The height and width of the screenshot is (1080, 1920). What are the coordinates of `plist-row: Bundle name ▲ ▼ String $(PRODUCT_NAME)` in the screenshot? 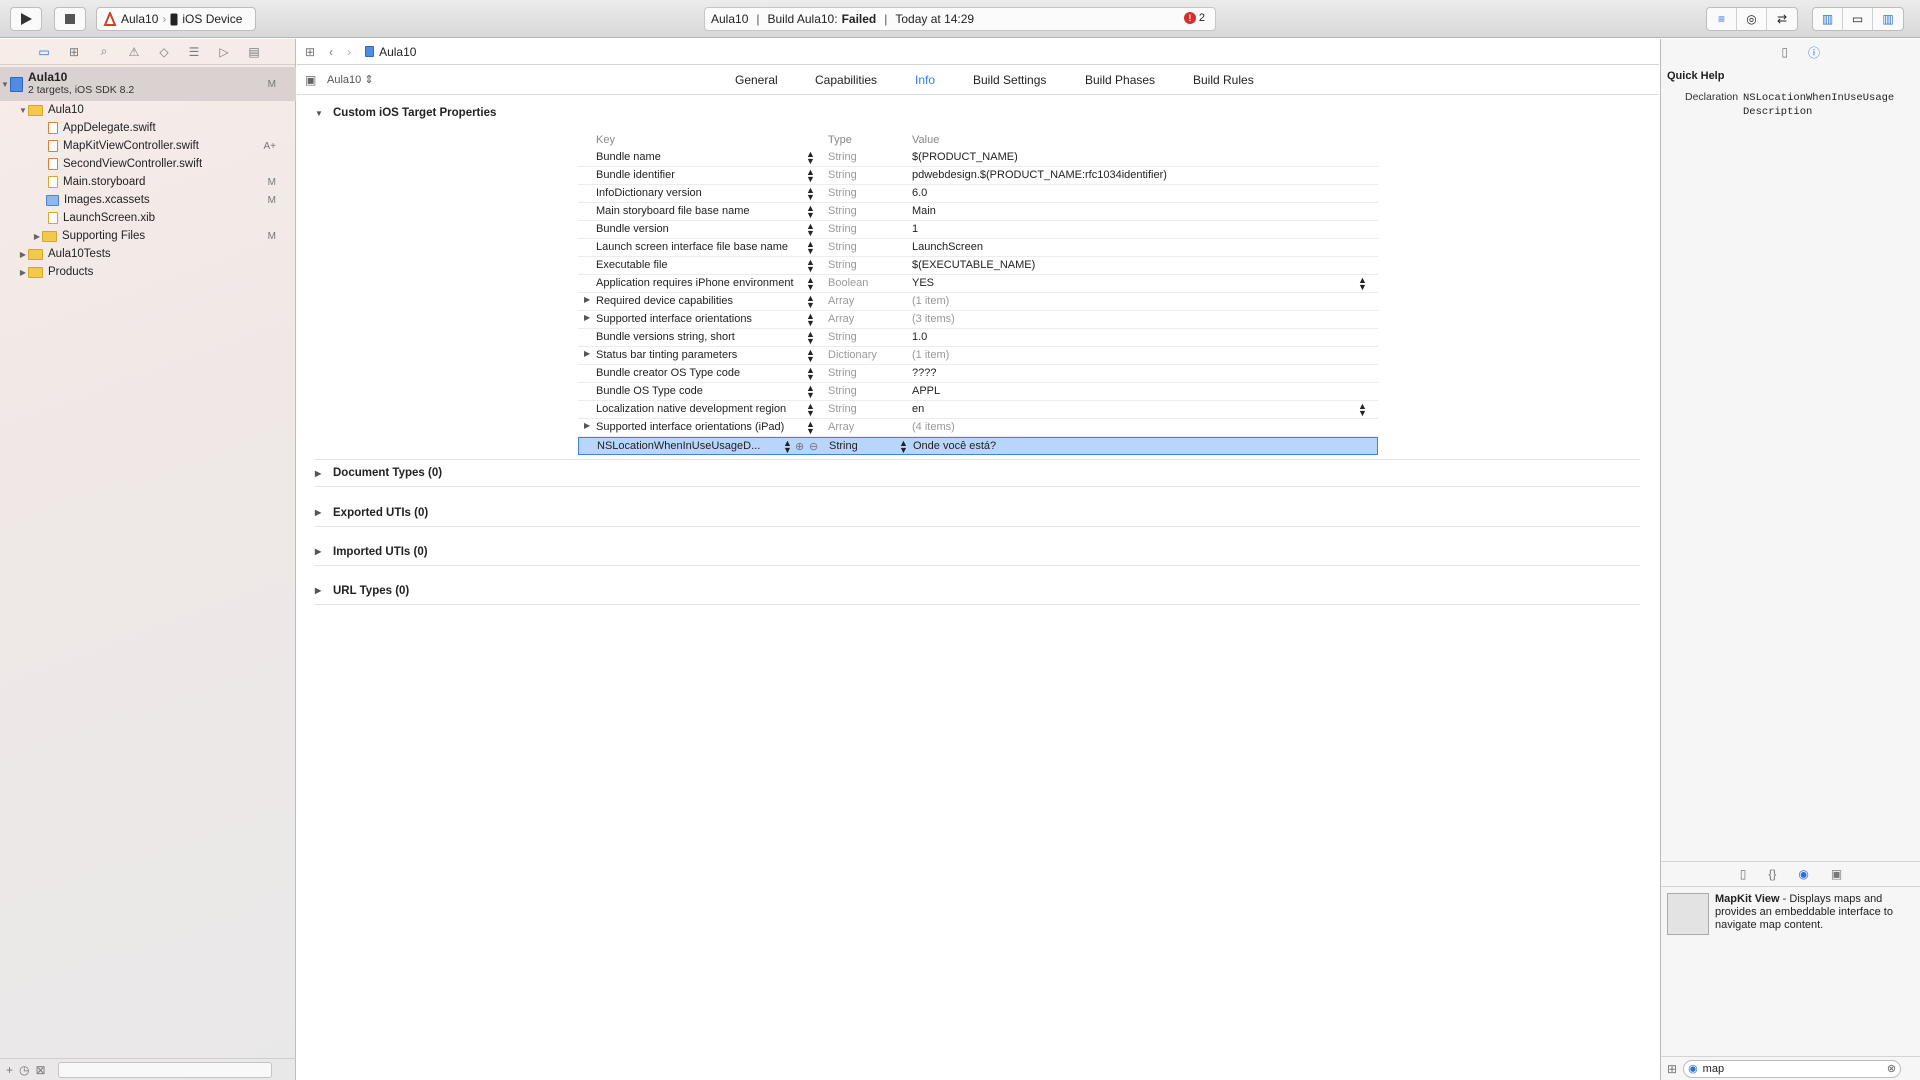 It's located at (978, 158).